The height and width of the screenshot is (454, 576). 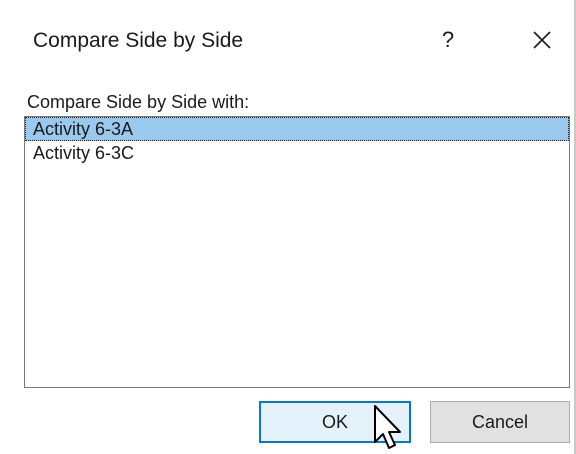 I want to click on compare-with-label: Compare Side by Side with:, so click(x=138, y=102).